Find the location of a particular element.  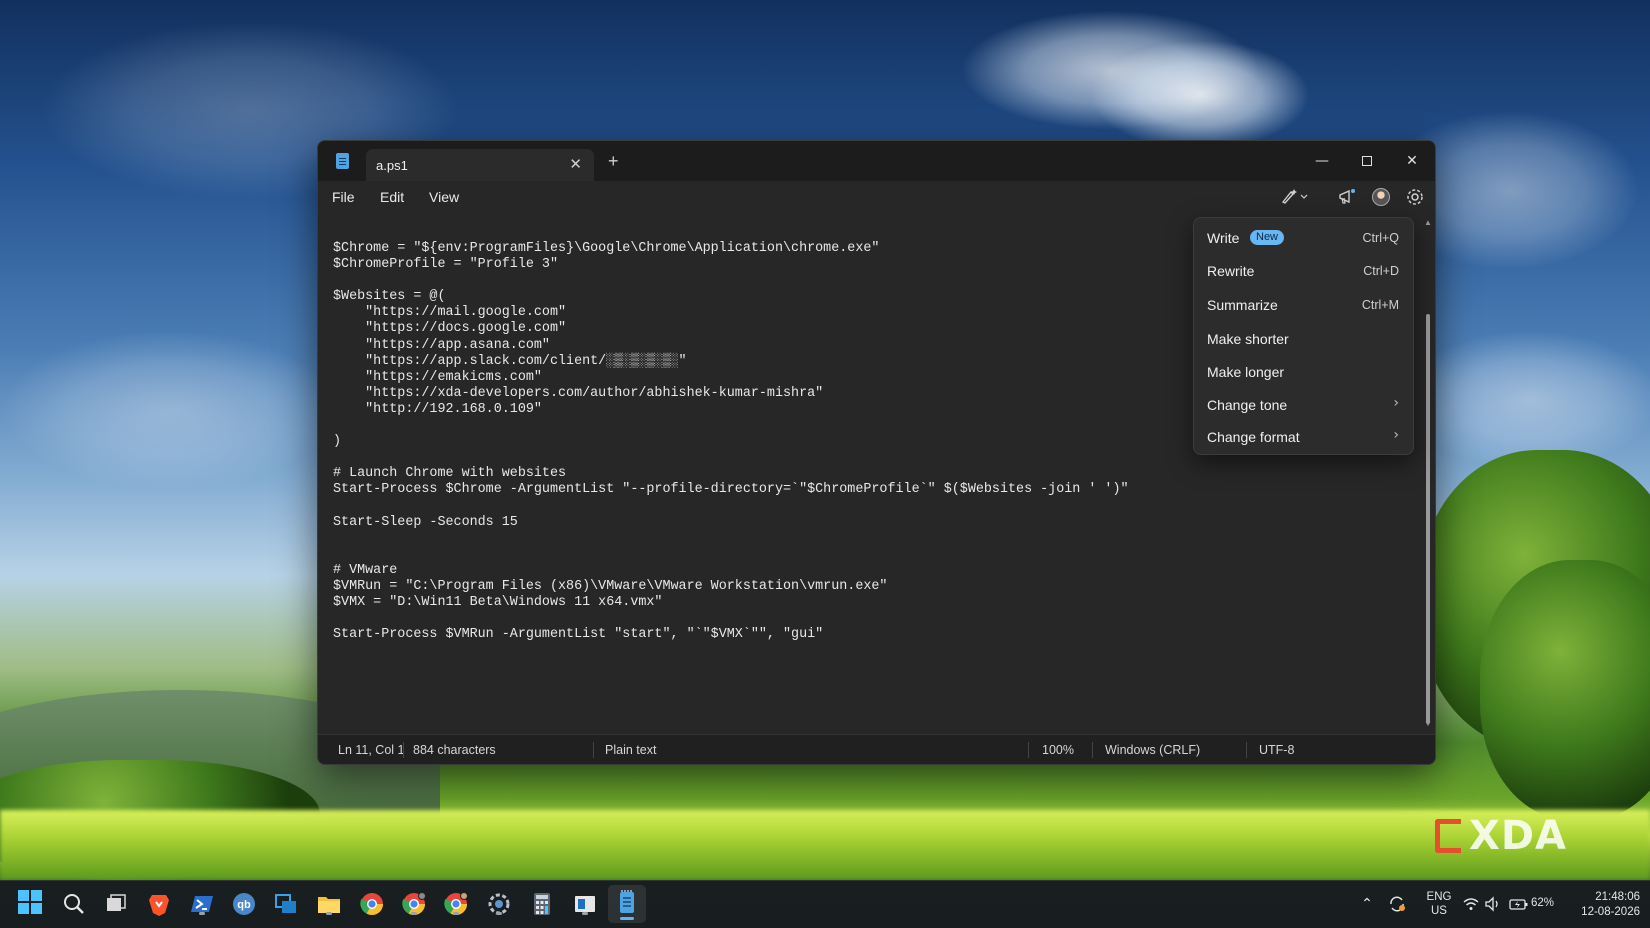

code-line: "https://docs.google.com" is located at coordinates (731, 329).